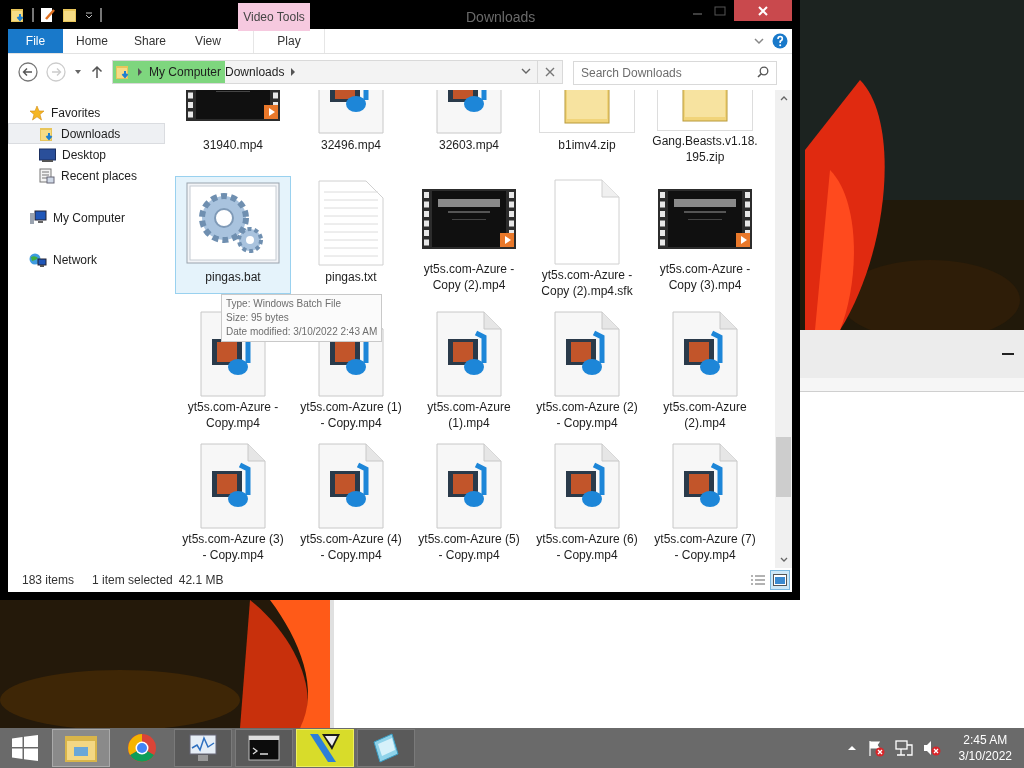 The image size is (1024, 768). I want to click on selection-count: 1 item selected, so click(132, 580).